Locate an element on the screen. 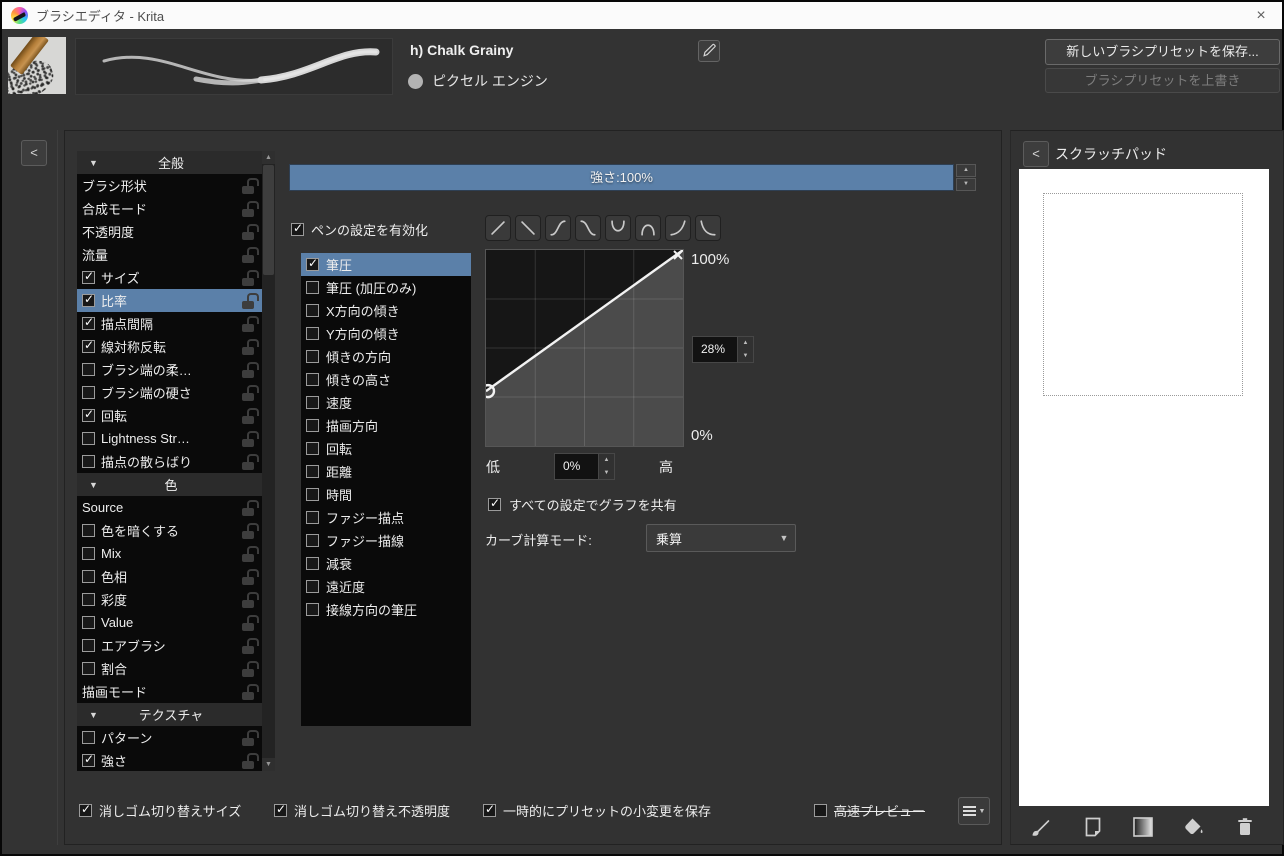 The width and height of the screenshot is (1284, 856). pressure-curve-graph is located at coordinates (582, 348).